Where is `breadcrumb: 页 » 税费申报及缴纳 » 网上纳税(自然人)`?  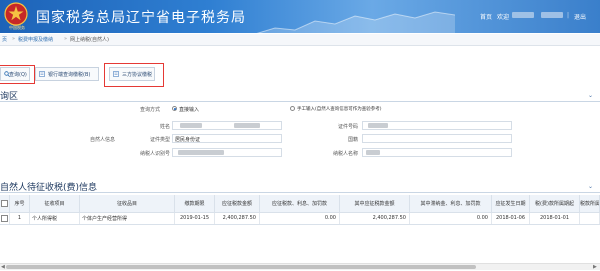 breadcrumb: 页 » 税费申报及缴纳 » 网上纳税(自然人) is located at coordinates (300, 40).